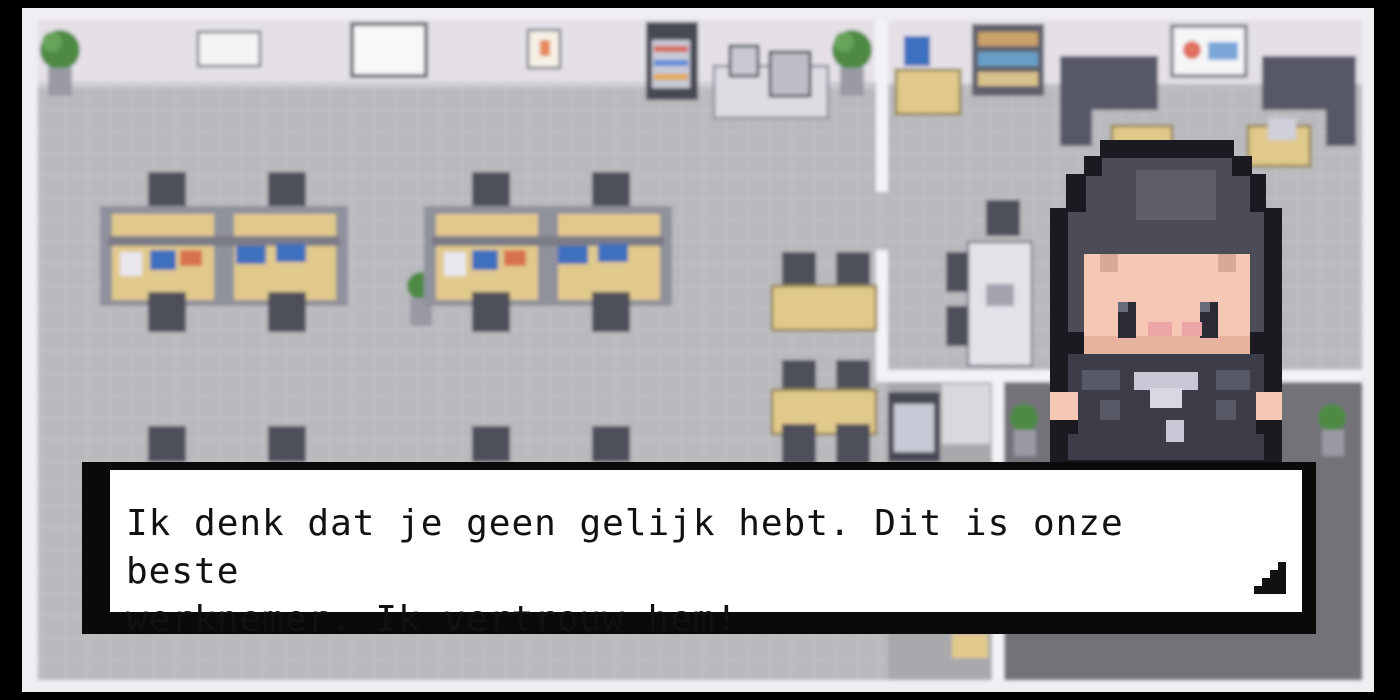 Image resolution: width=1400 pixels, height=700 pixels. I want to click on wall-frame, so click(229, 49).